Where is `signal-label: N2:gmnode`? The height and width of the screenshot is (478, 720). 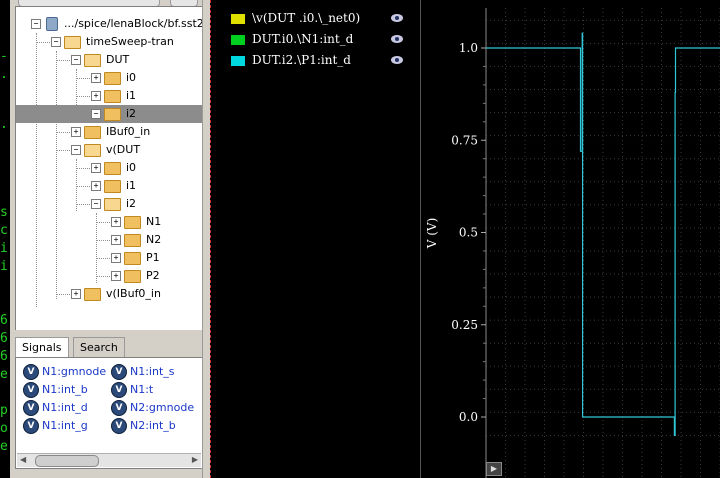
signal-label: N2:gmnode is located at coordinates (162, 407).